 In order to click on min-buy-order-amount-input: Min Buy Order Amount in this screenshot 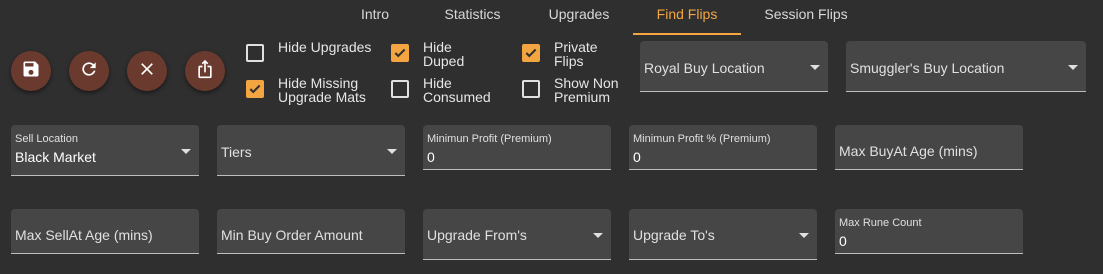, I will do `click(311, 231)`.